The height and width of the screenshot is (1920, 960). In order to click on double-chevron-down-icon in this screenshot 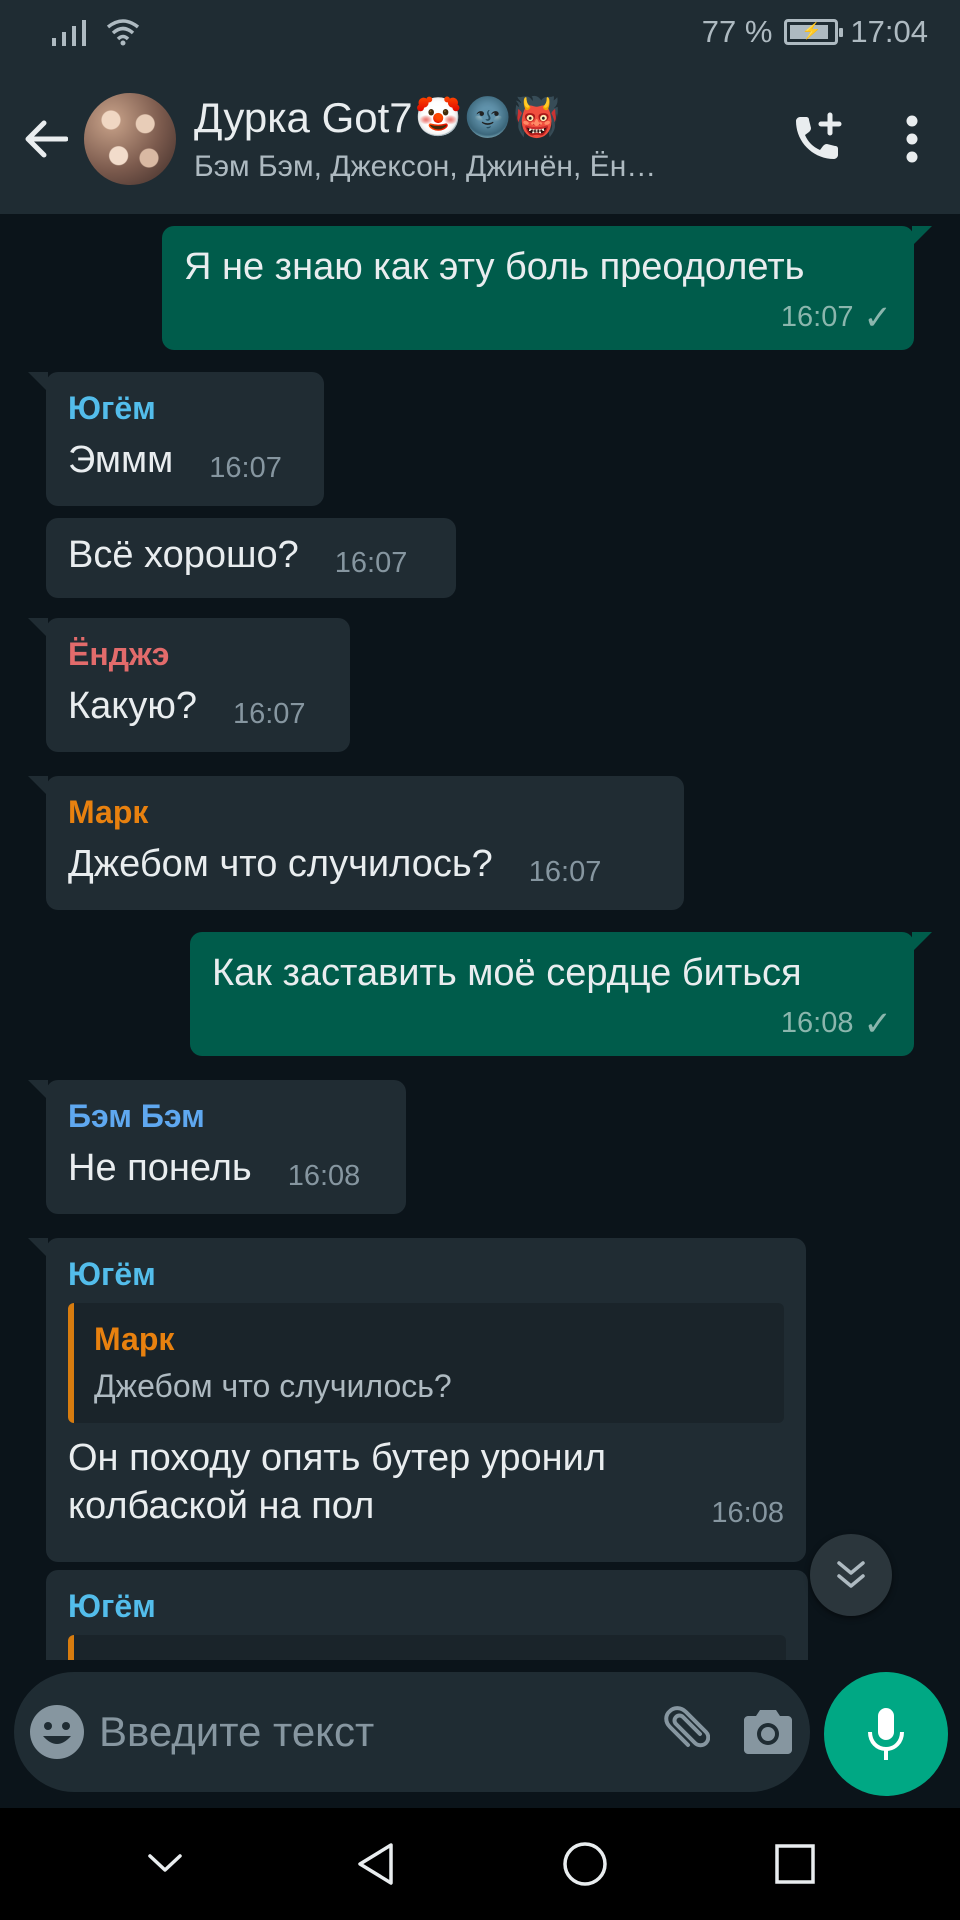, I will do `click(851, 1574)`.